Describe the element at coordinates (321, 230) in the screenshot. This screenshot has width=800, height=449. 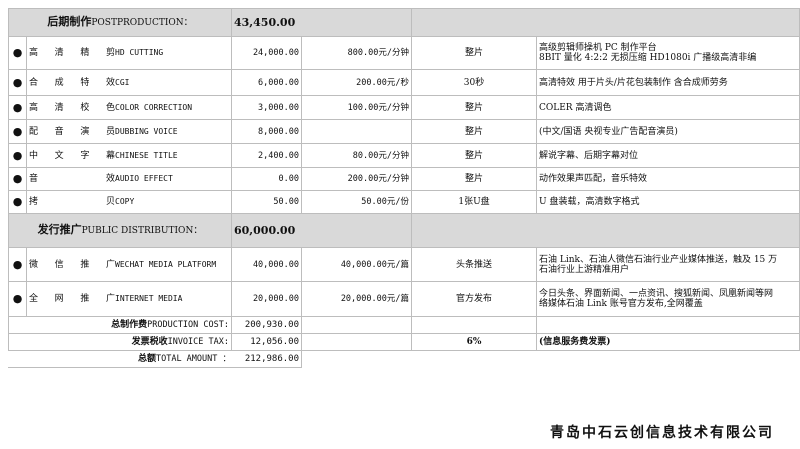
I see `section-amount: 60,000.00` at that location.